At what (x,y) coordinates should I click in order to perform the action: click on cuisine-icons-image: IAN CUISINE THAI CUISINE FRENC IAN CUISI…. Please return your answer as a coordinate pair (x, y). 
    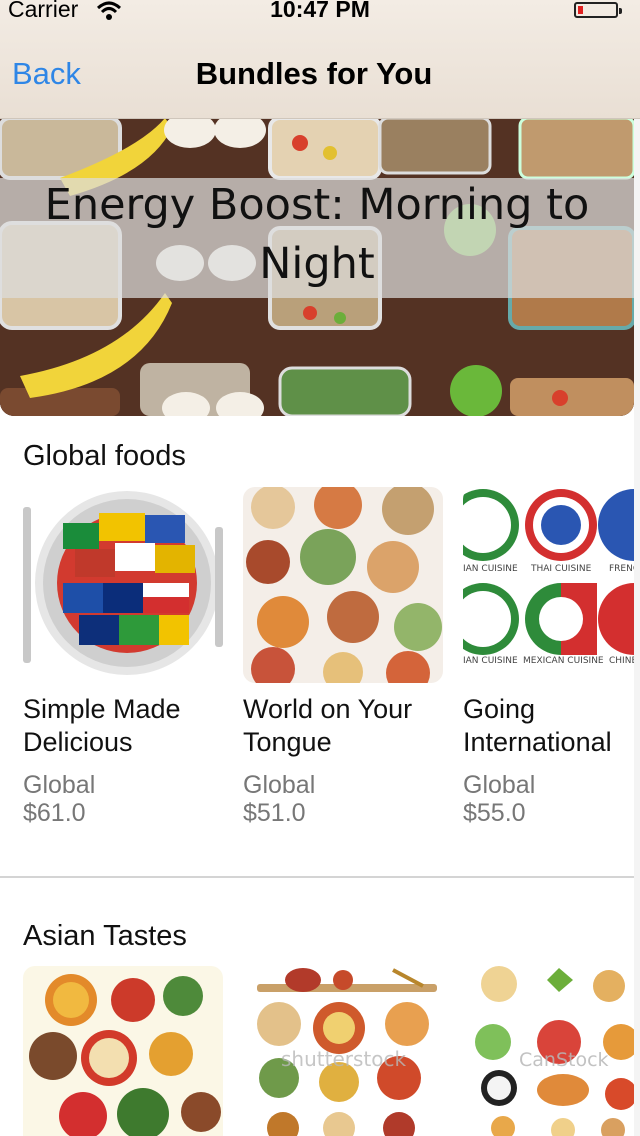
    Looking at the image, I should click on (548, 577).